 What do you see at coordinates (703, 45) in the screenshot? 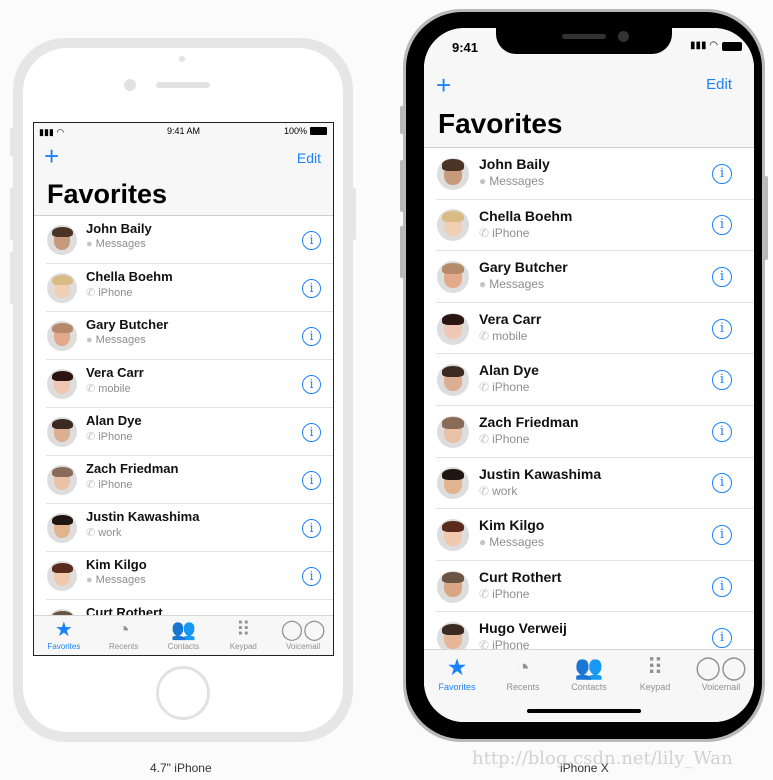
I see `signal-wifi-icon: ▮▮▮ ◠` at bounding box center [703, 45].